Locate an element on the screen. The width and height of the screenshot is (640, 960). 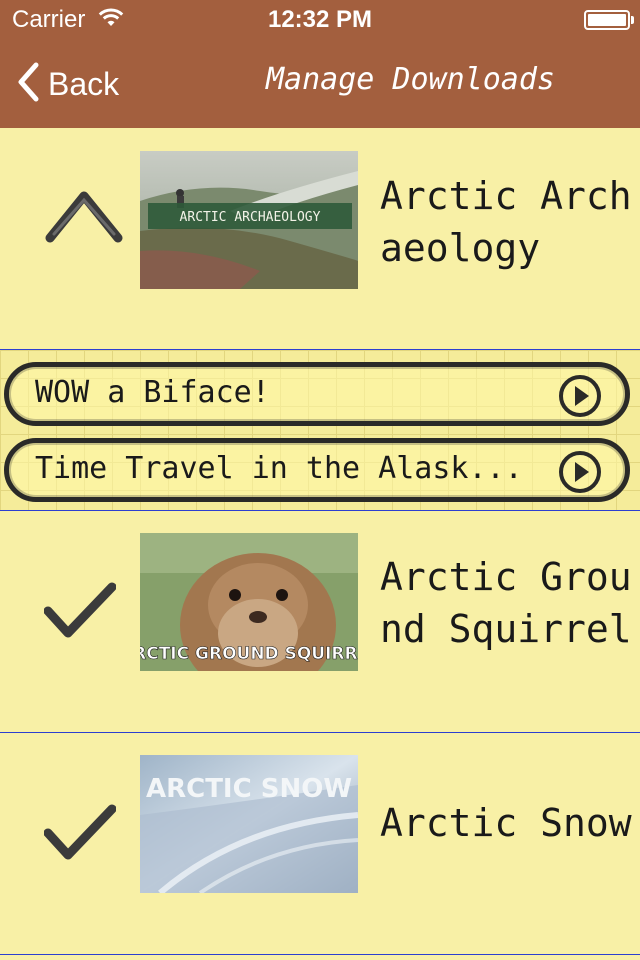
episode-title: WOW a Biface! is located at coordinates (152, 392).